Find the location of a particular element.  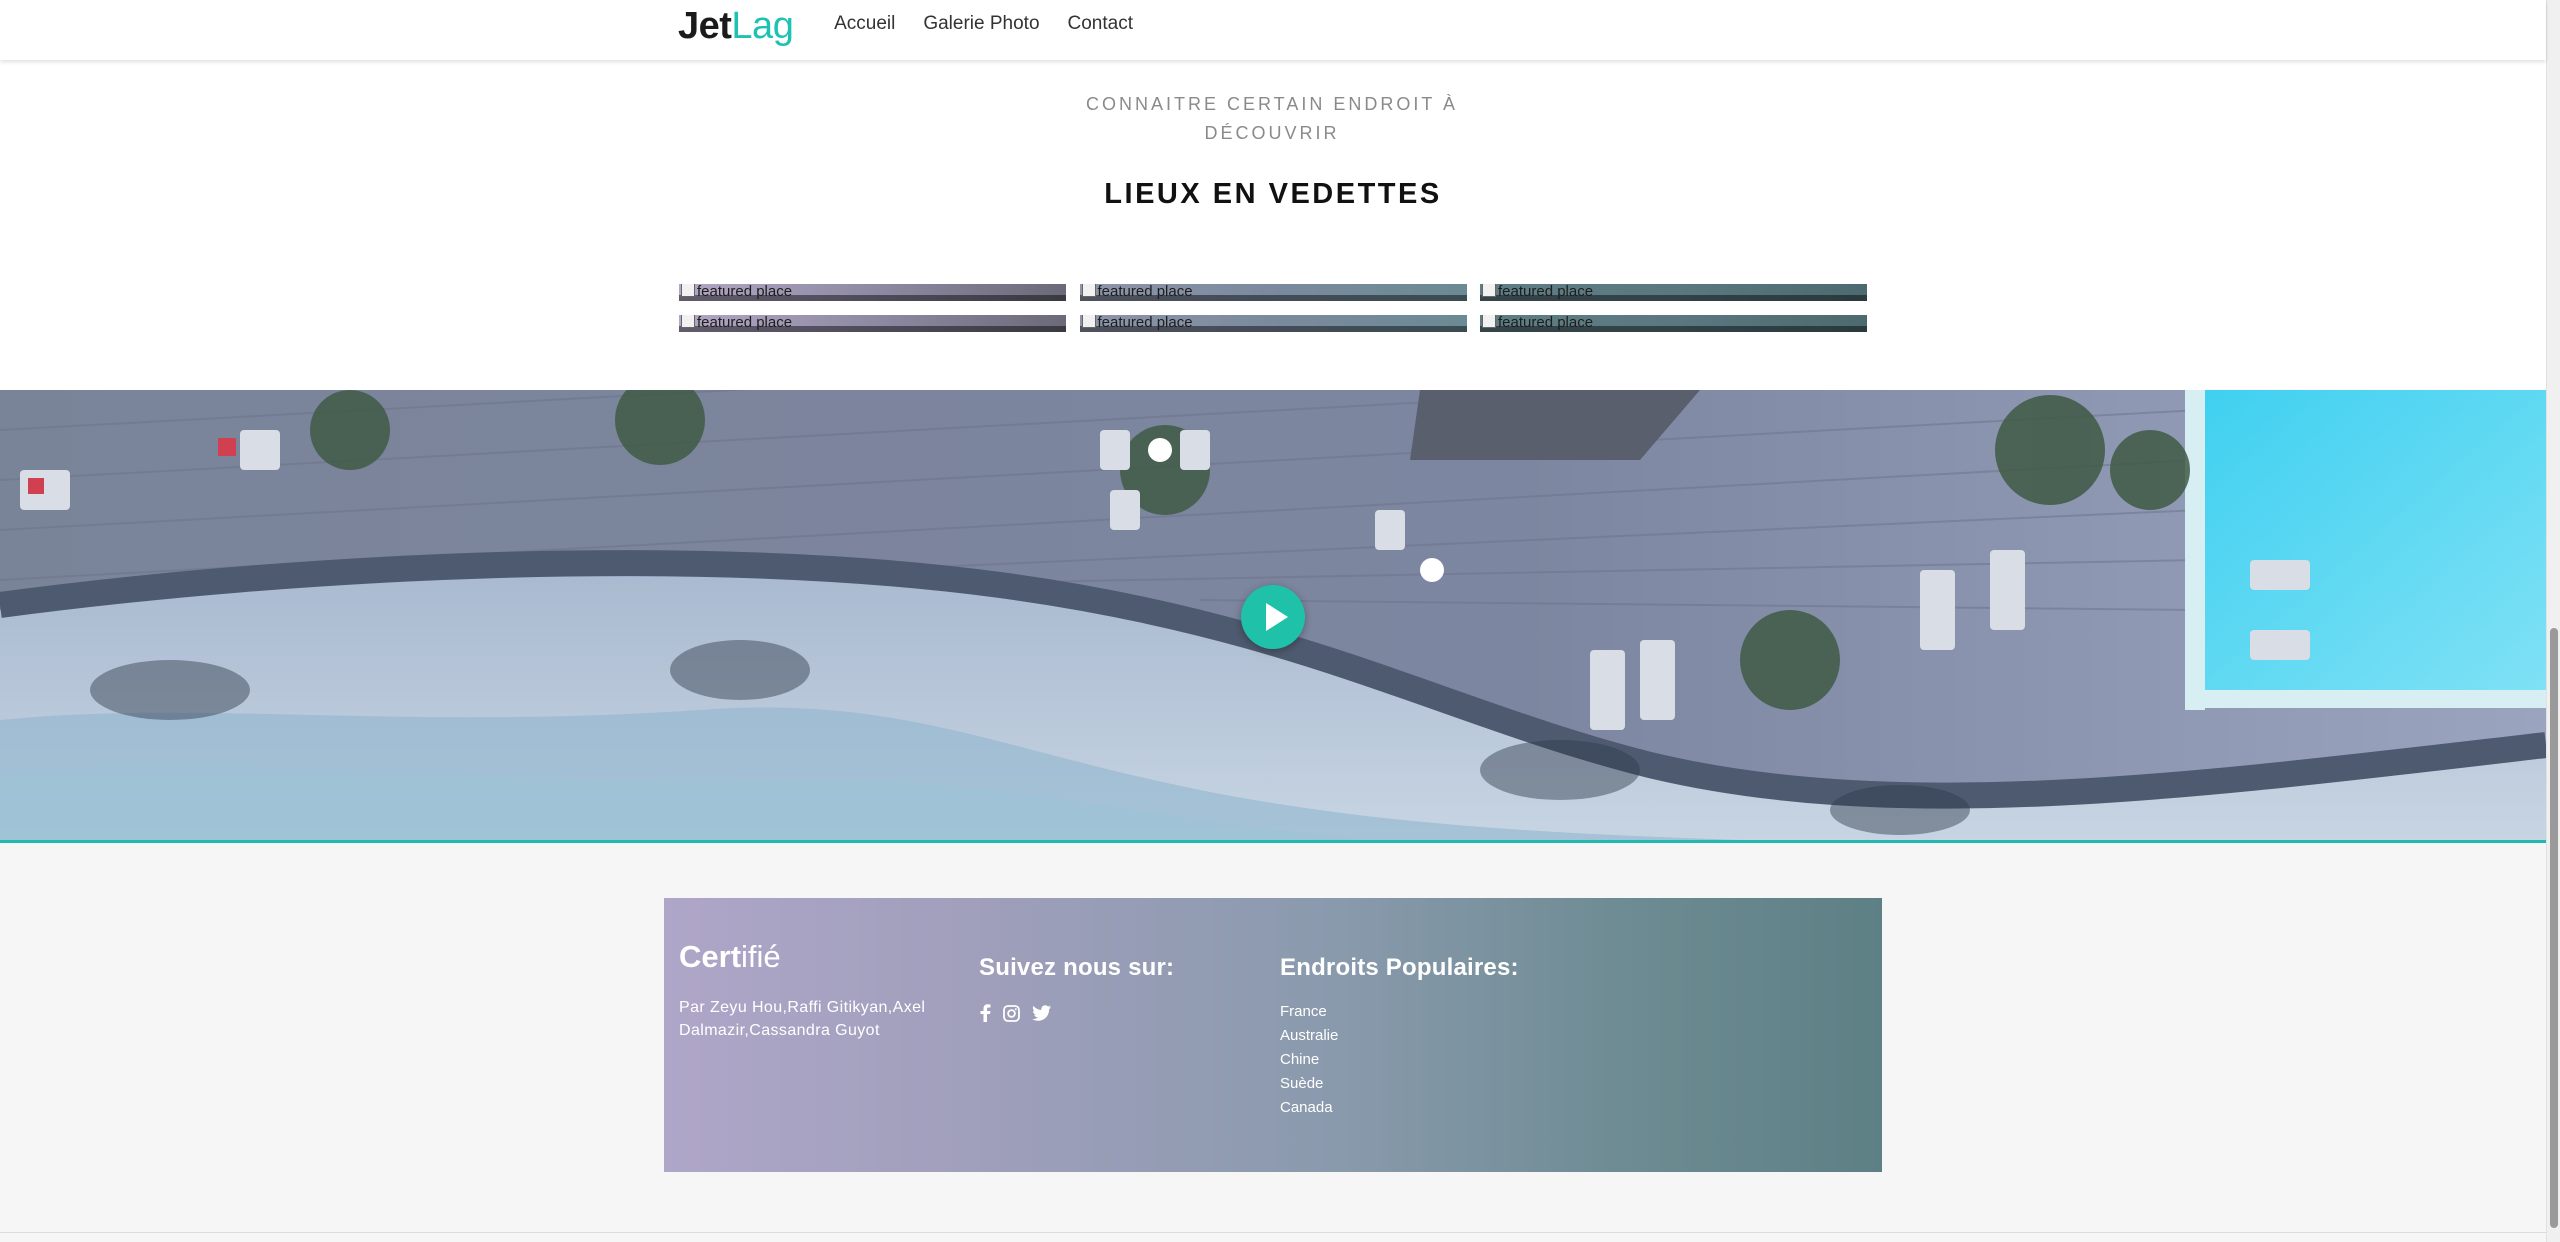

section-subtitle: CONNAITRE CERTAIN ENDROIT À DÉCOUVRIR is located at coordinates (1272, 118).